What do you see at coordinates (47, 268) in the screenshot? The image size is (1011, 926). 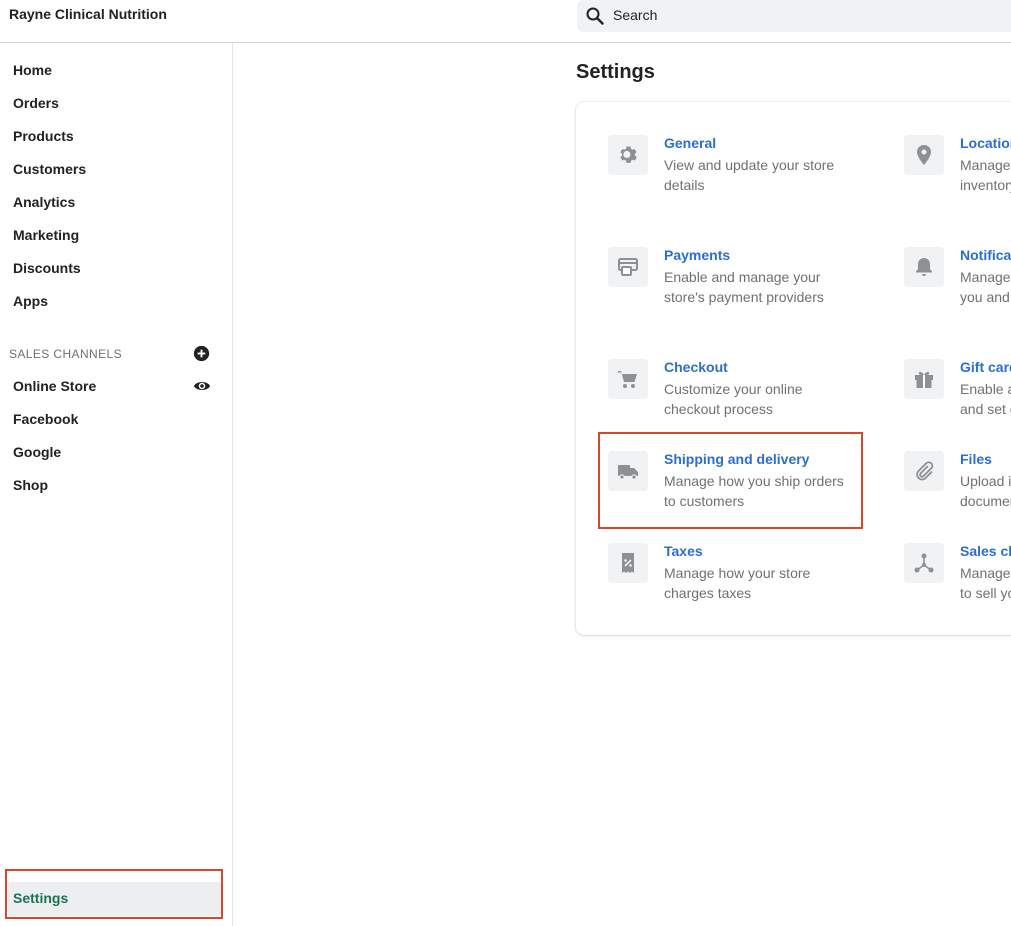 I see `sidebar-item-discounts: Discounts` at bounding box center [47, 268].